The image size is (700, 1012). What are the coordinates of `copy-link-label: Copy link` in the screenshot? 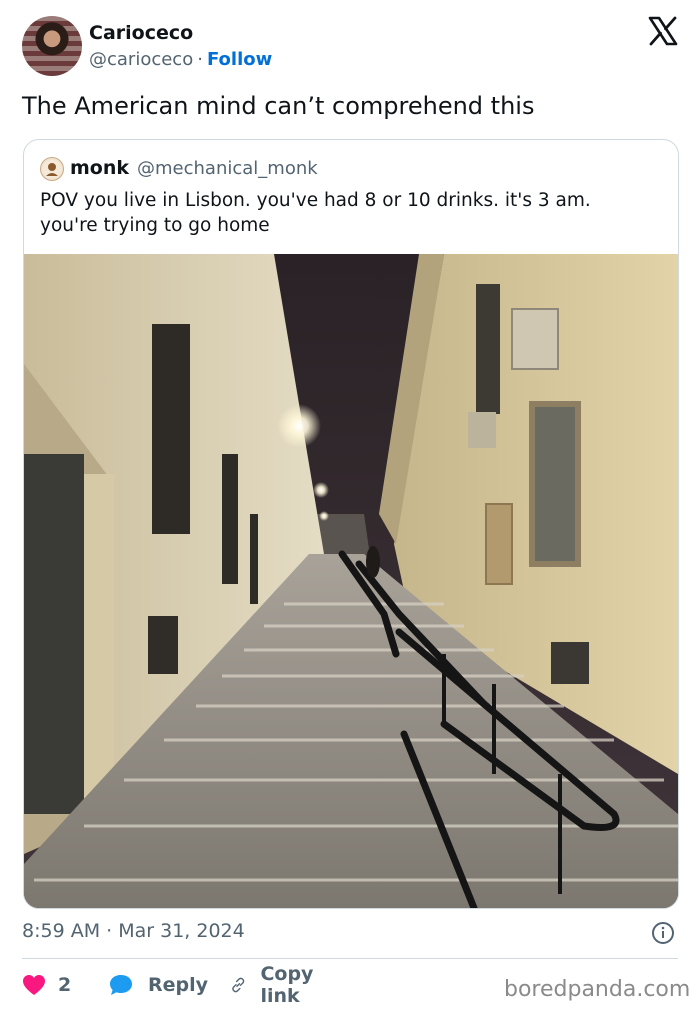 It's located at (287, 985).